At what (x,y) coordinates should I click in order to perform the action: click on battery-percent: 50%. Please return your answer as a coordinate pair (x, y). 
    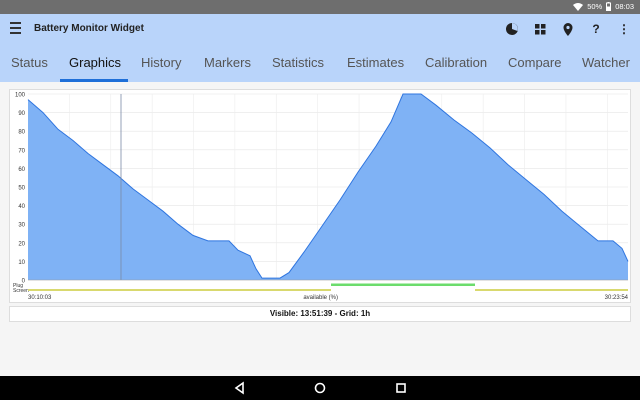
    Looking at the image, I should click on (595, 6).